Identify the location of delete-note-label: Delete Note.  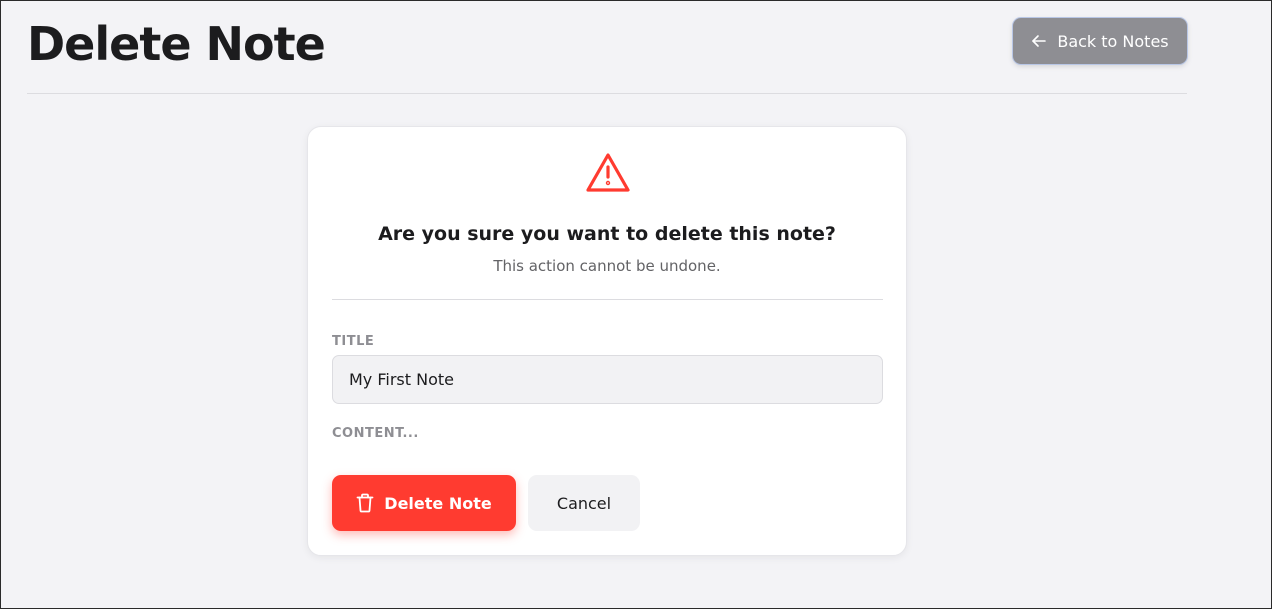
(438, 503).